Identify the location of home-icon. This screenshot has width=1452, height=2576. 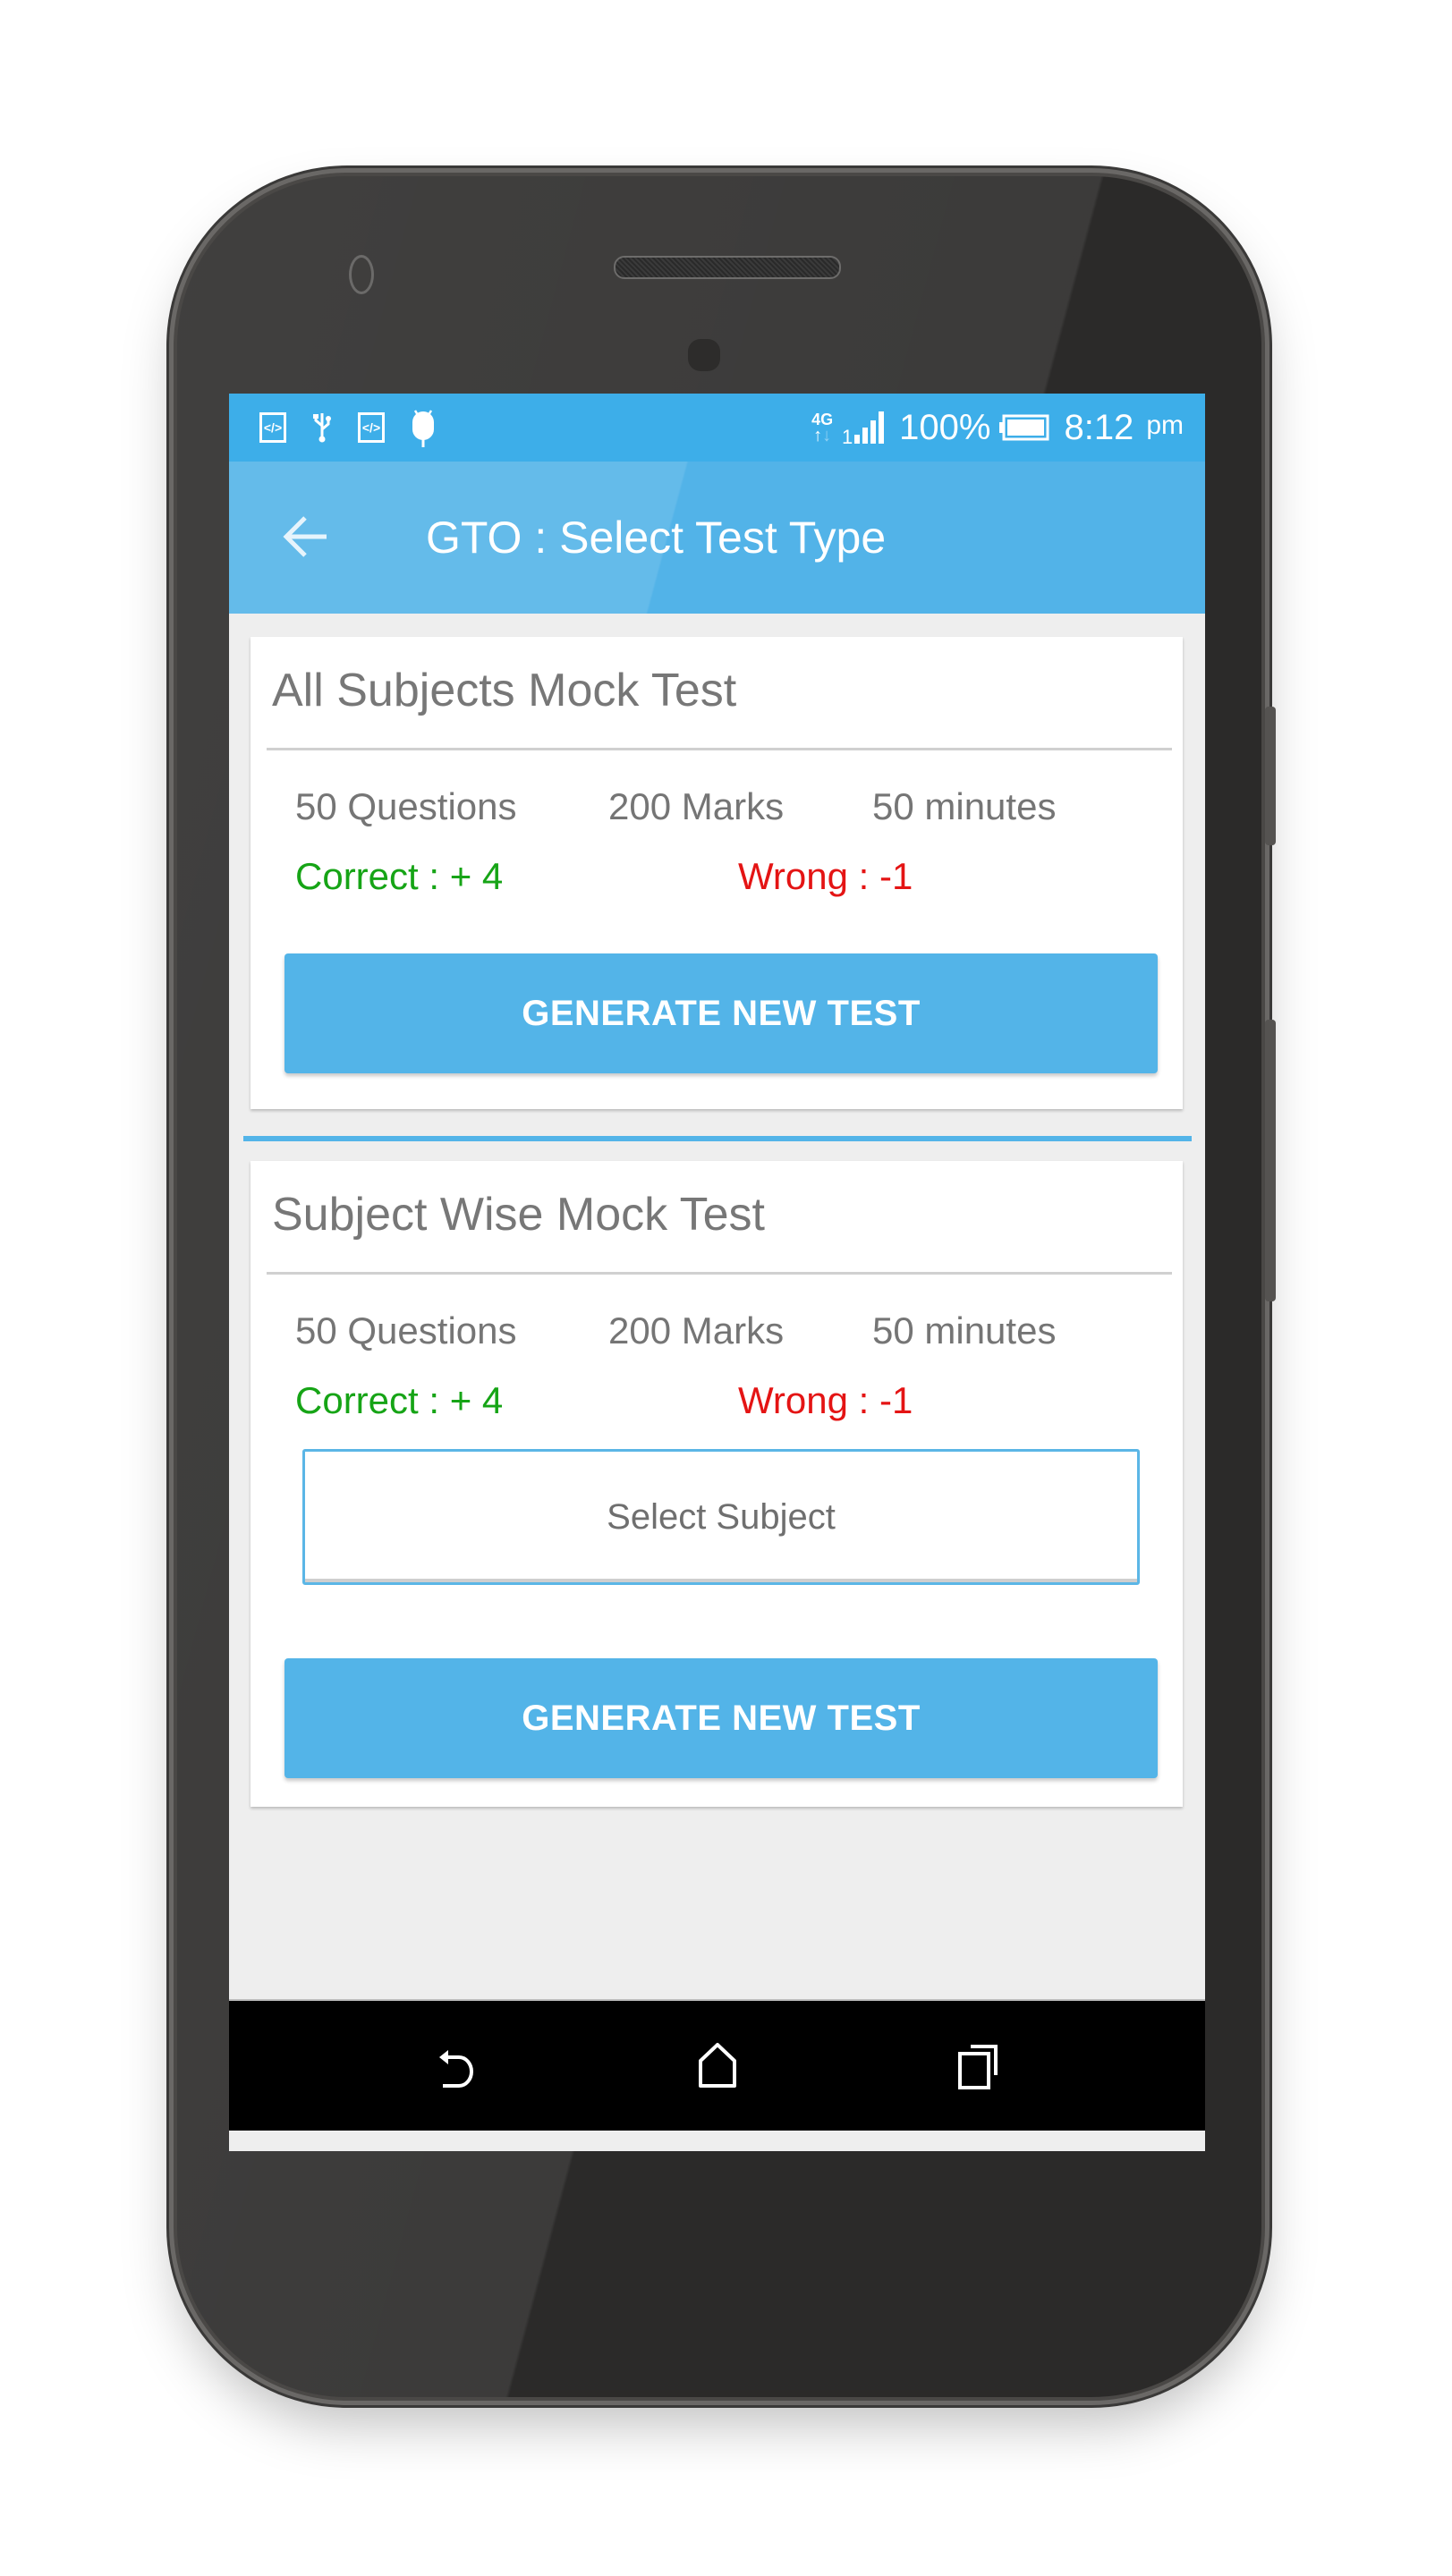
(717, 2068).